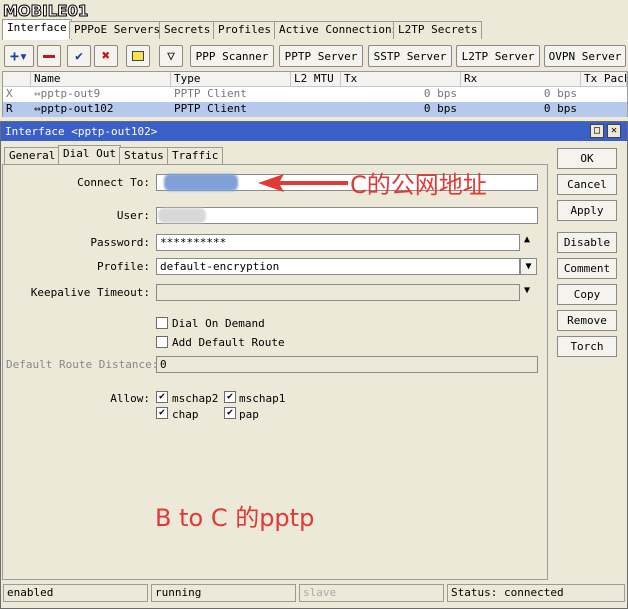  Describe the element at coordinates (587, 210) in the screenshot. I see `apply-button: Apply` at that location.